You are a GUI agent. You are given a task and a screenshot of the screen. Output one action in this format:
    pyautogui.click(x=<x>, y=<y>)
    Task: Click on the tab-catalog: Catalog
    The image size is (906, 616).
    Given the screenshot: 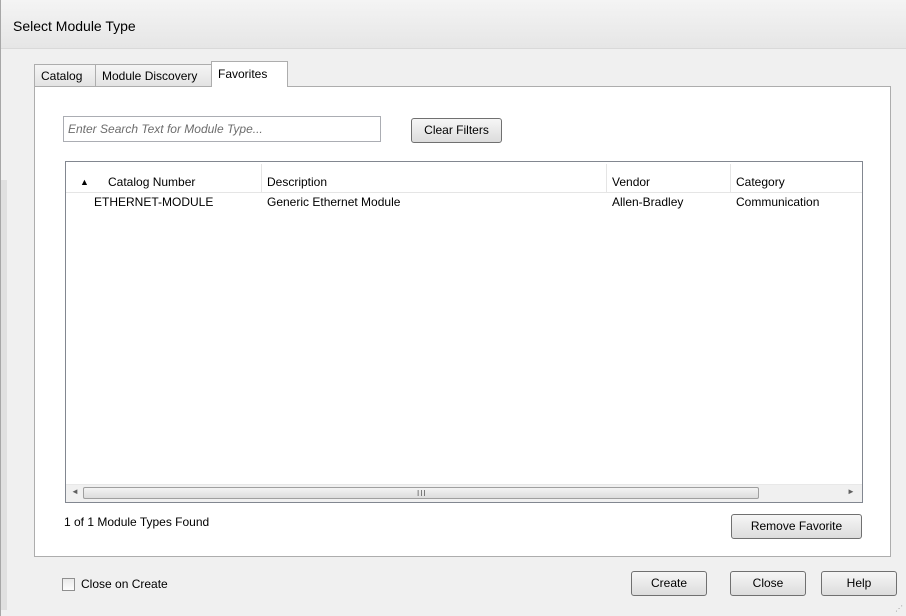 What is the action you would take?
    pyautogui.click(x=65, y=75)
    